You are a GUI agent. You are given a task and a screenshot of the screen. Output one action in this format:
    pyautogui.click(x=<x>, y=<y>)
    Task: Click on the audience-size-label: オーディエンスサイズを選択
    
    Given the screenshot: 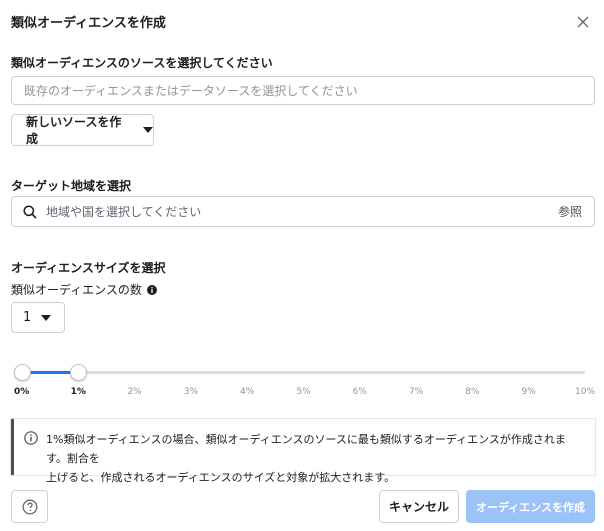 What is the action you would take?
    pyautogui.click(x=88, y=268)
    